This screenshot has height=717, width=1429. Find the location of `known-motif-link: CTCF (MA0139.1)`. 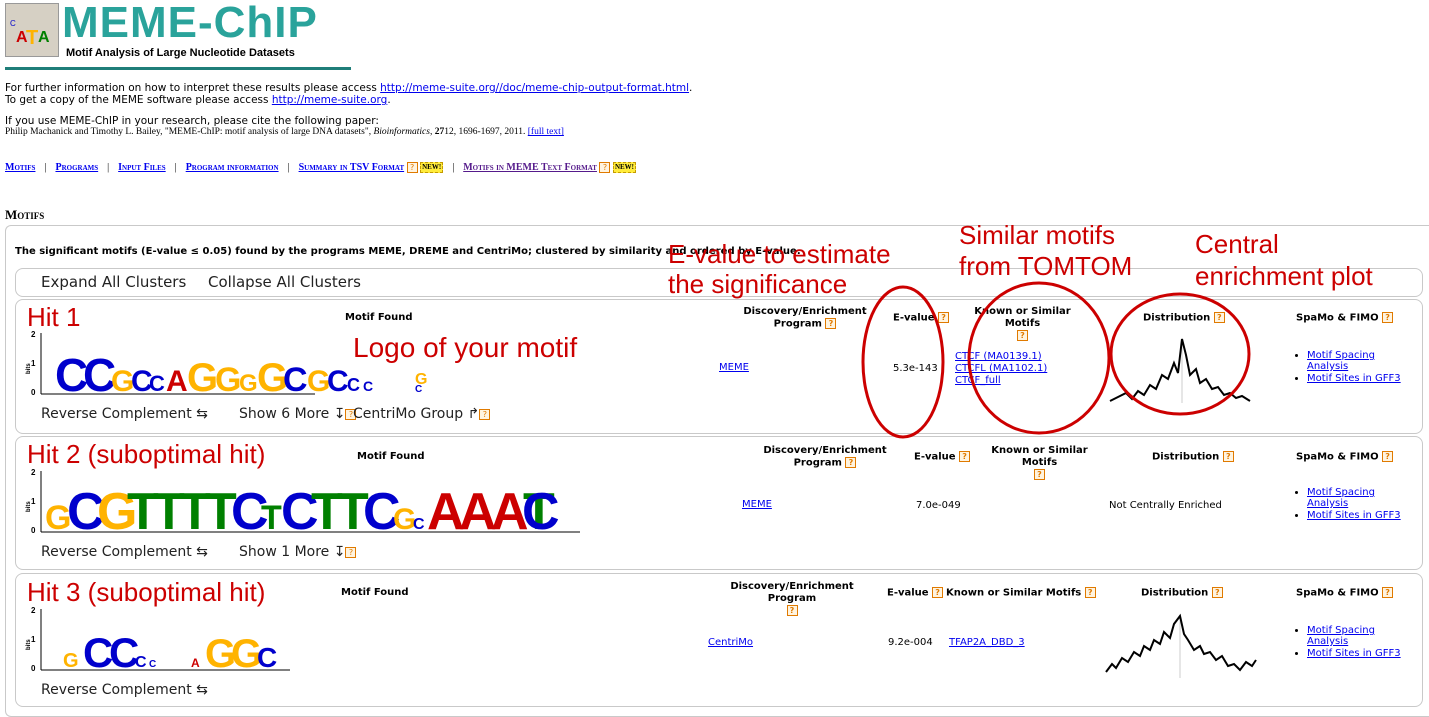

known-motif-link: CTCF (MA0139.1) is located at coordinates (998, 356).